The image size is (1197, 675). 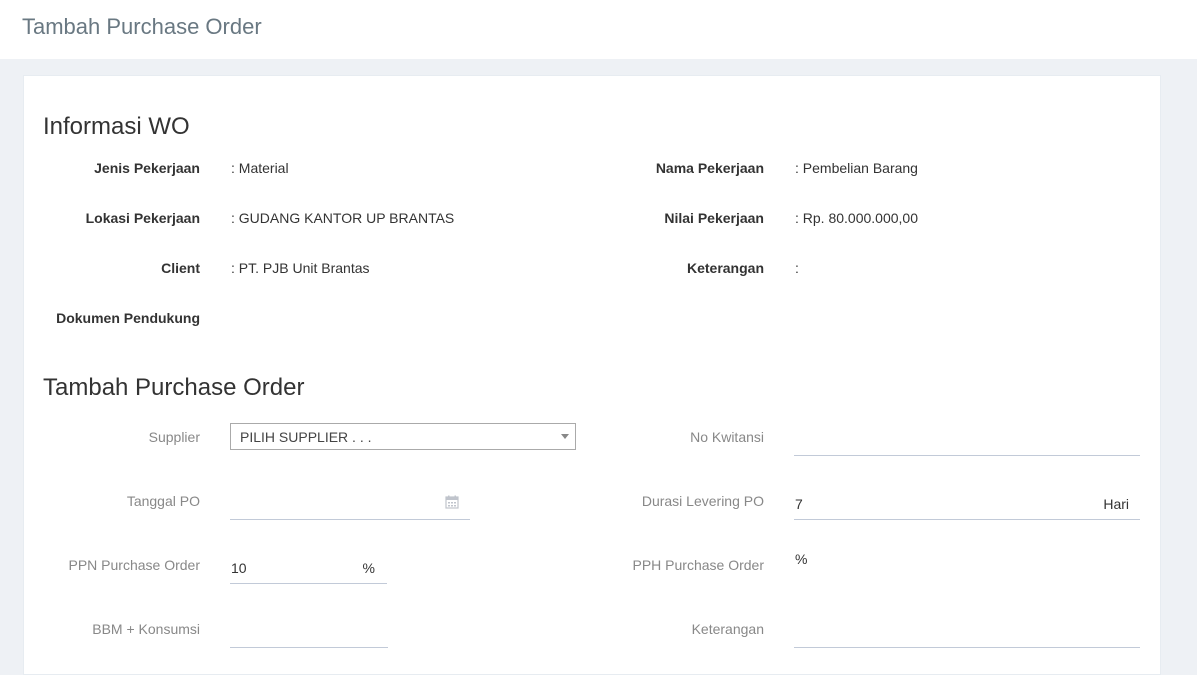 I want to click on ppn-suffix: %, so click(x=368, y=568).